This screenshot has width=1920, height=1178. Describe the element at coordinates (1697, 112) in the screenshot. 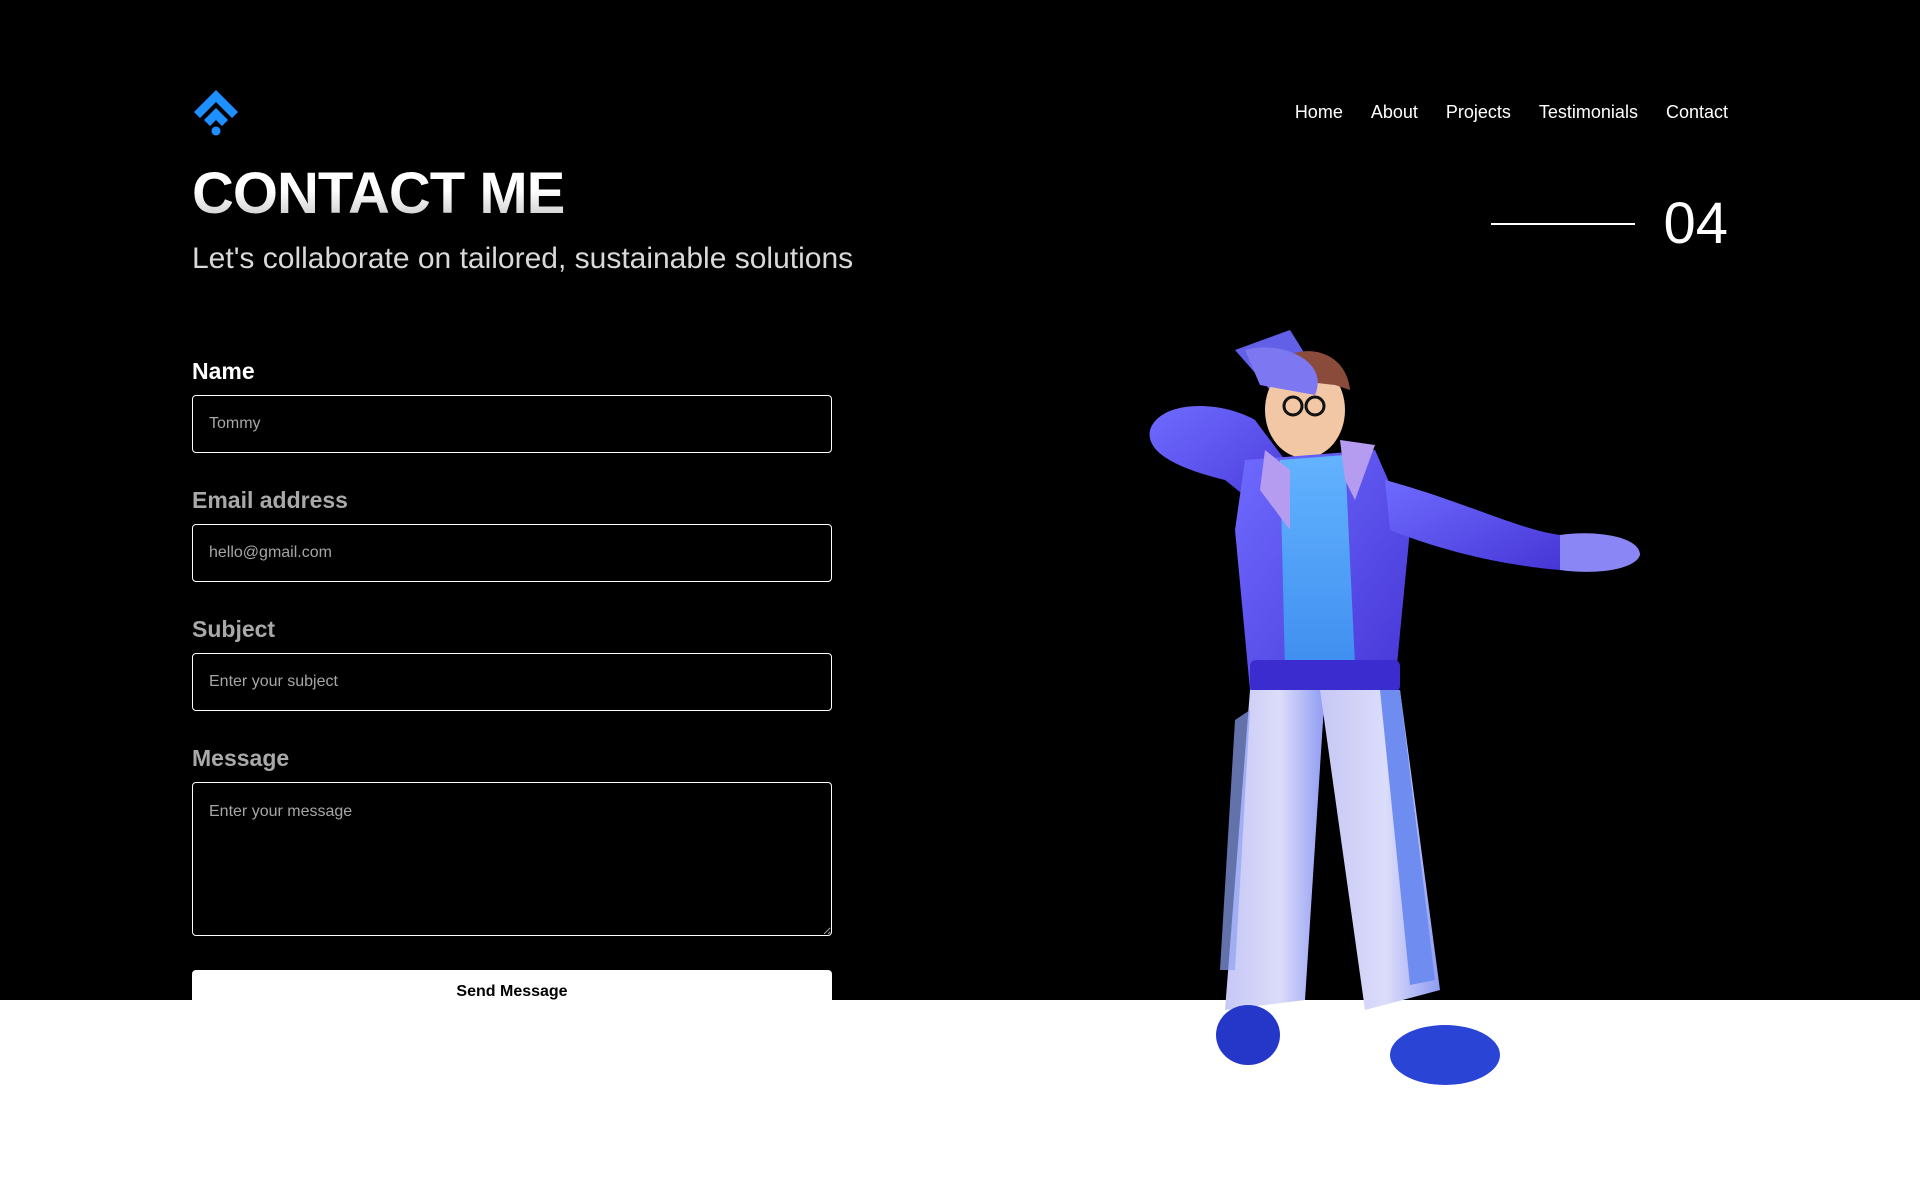

I see `nav-contact: Contact` at that location.